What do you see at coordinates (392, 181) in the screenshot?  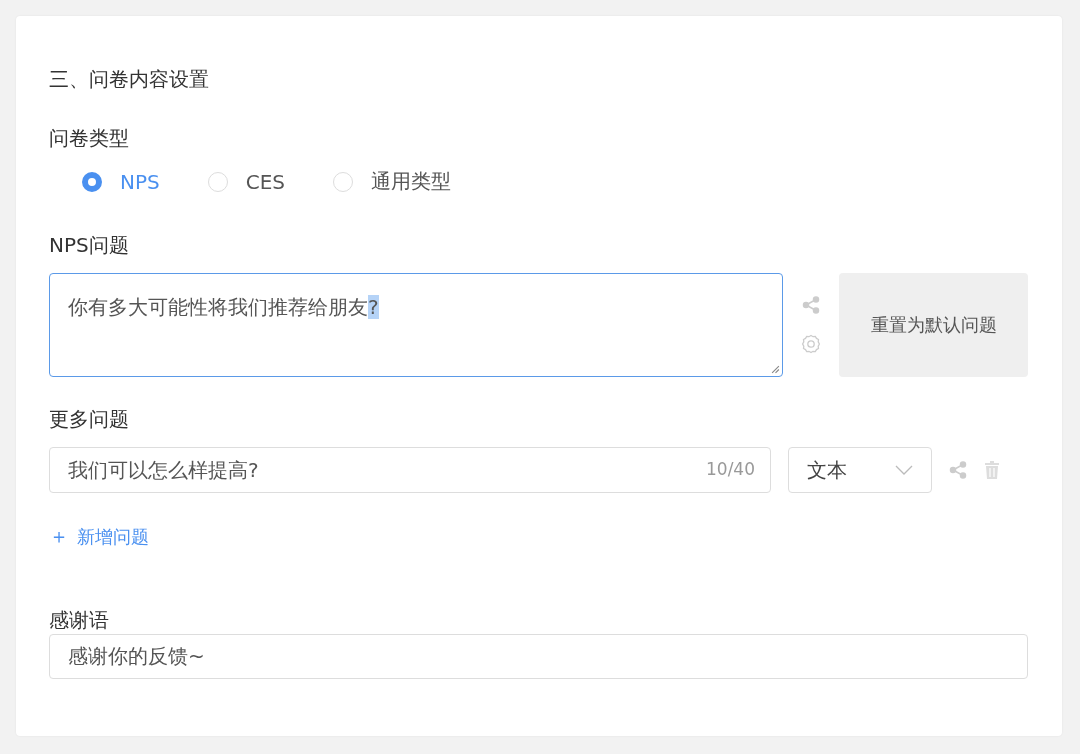 I see `radio-option: 通用类型` at bounding box center [392, 181].